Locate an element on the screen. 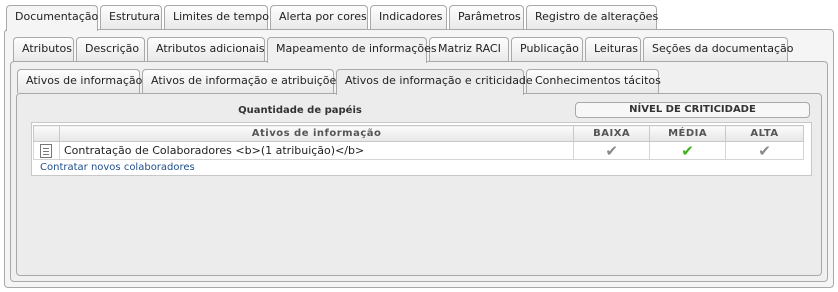 Image resolution: width=838 pixels, height=292 pixels. tab-atributos: Atributos is located at coordinates (43, 49).